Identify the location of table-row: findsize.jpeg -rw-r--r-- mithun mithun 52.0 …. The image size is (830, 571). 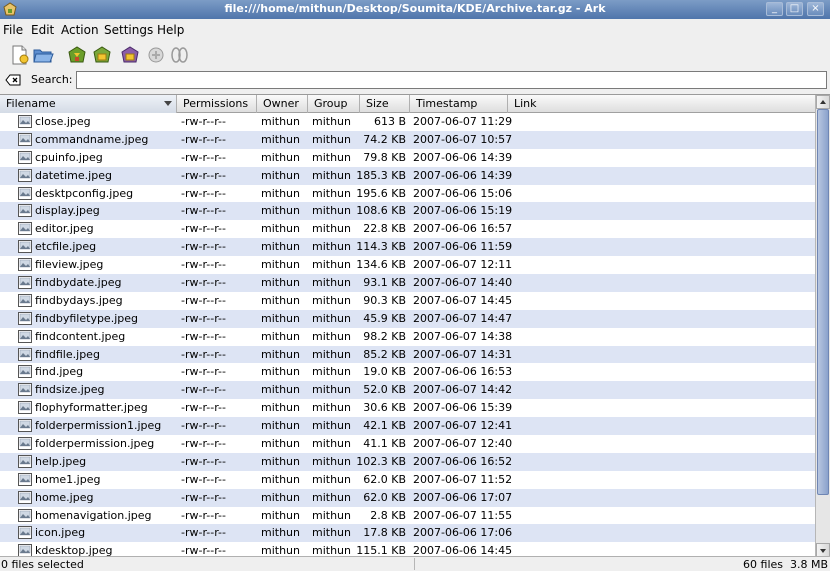
(407, 390).